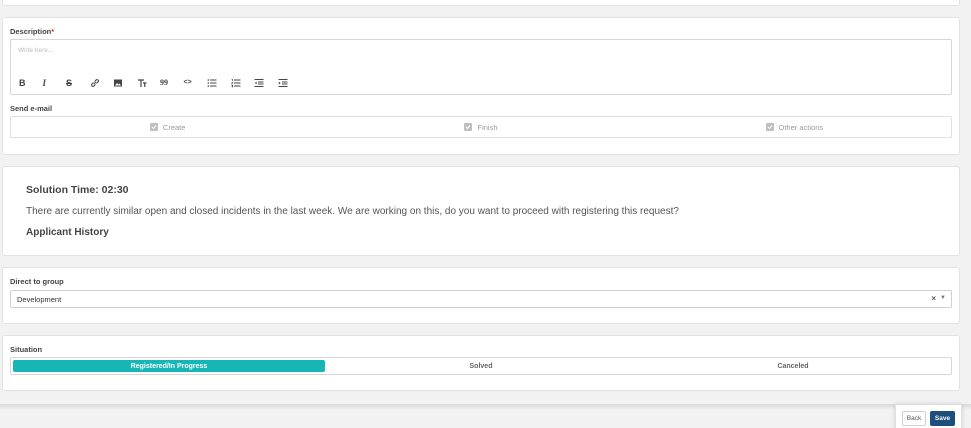 The width and height of the screenshot is (971, 428). What do you see at coordinates (31, 83) in the screenshot?
I see `bold-button: B` at bounding box center [31, 83].